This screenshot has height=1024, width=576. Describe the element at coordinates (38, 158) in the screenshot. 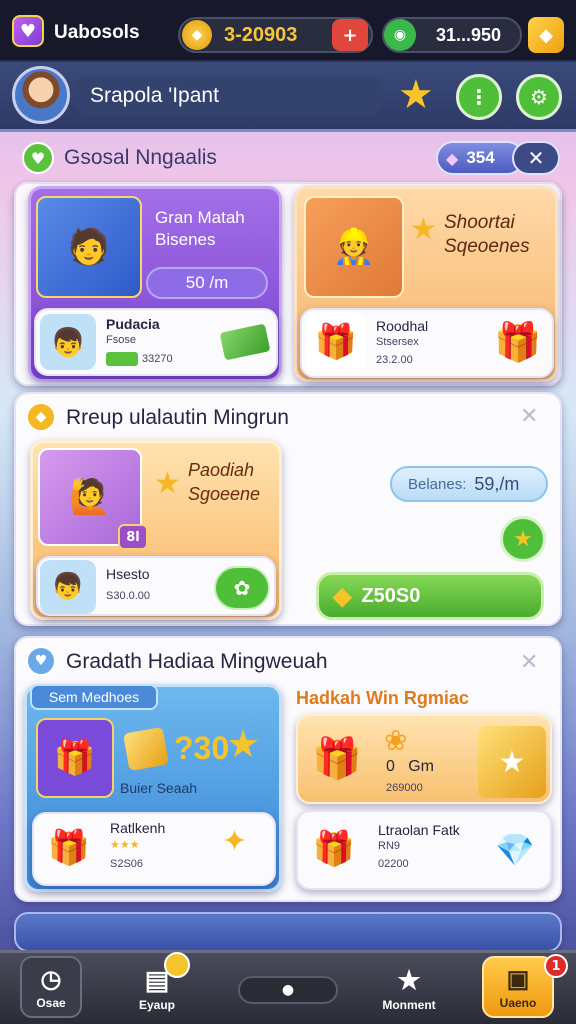

I see `section1-heart-icon: ♥` at that location.